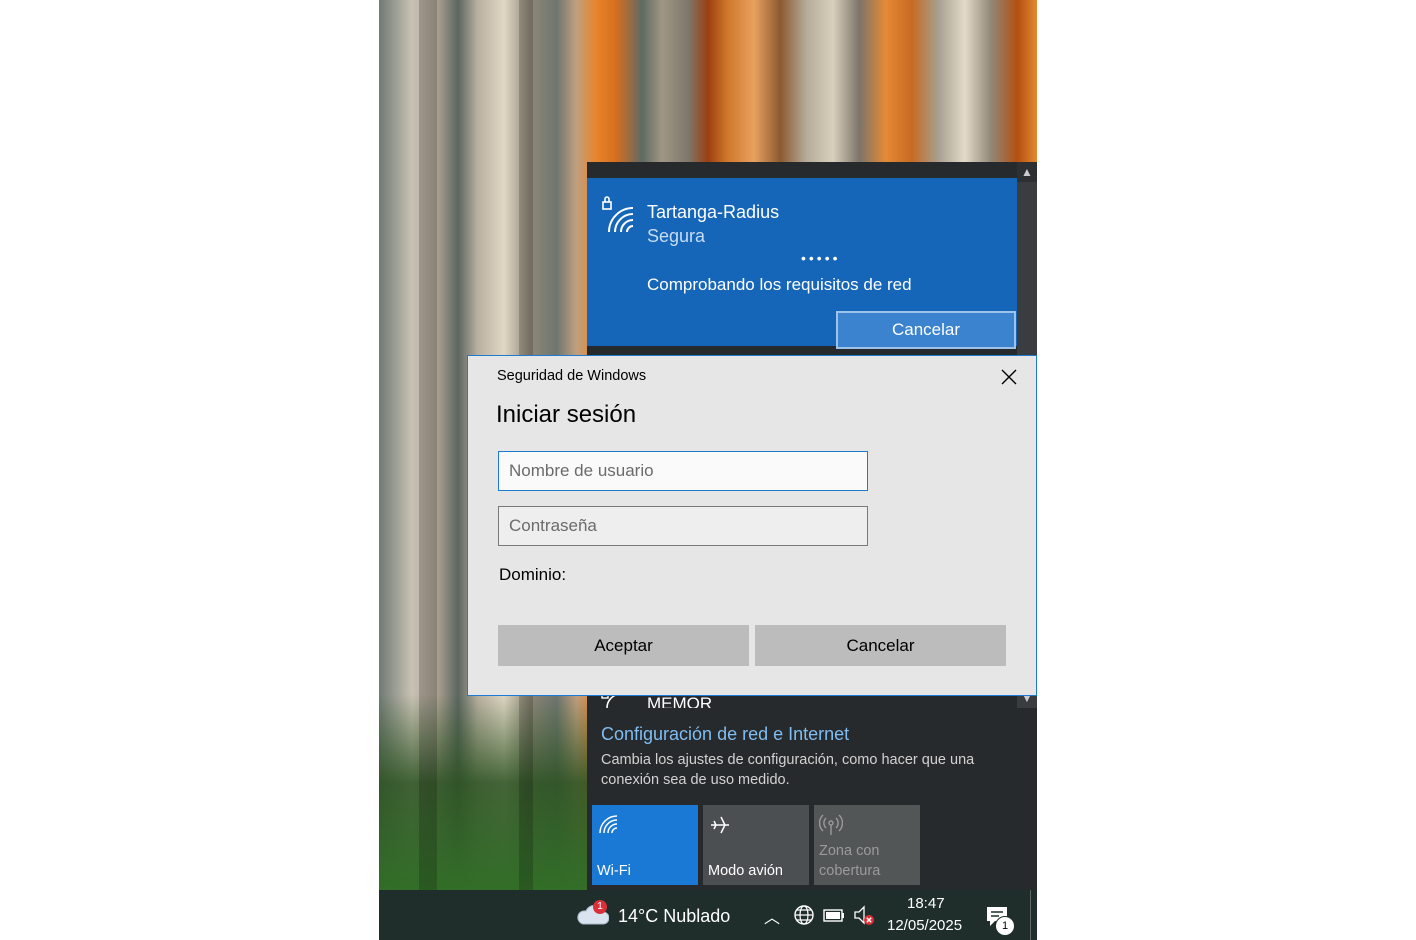 This screenshot has height=940, width=1416. I want to click on weather-text: 14°C Nublado, so click(674, 916).